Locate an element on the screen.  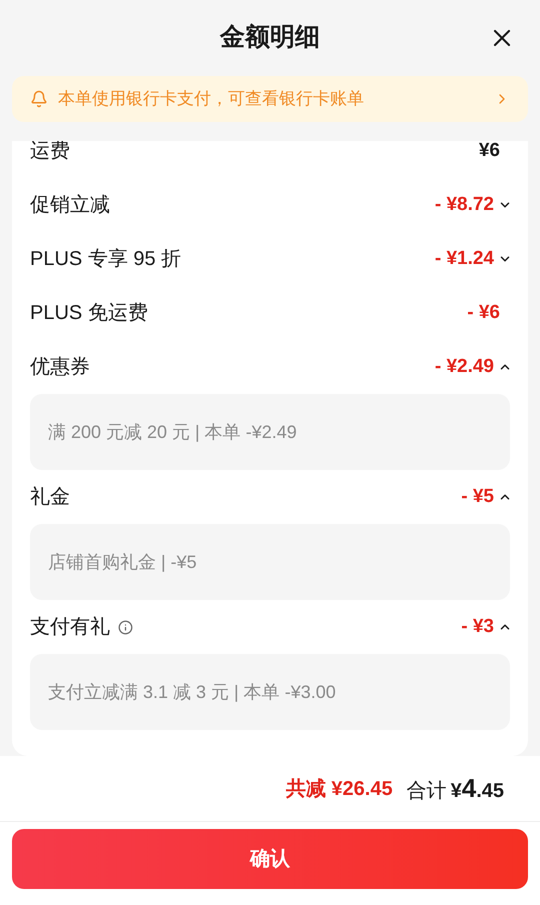
row-amount: - ¥5 is located at coordinates (477, 496).